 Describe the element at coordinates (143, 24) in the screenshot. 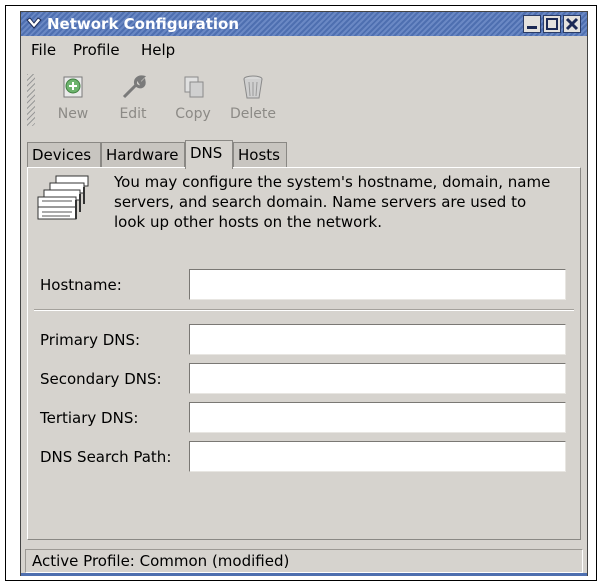

I see `window-title: Network Configuration` at that location.